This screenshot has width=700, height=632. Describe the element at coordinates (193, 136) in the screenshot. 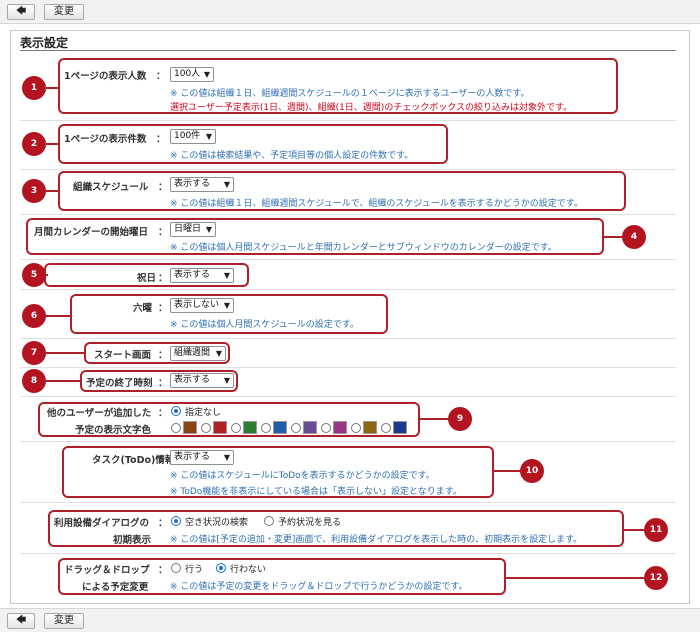

I see `display-items-select: 100件 ▼` at that location.